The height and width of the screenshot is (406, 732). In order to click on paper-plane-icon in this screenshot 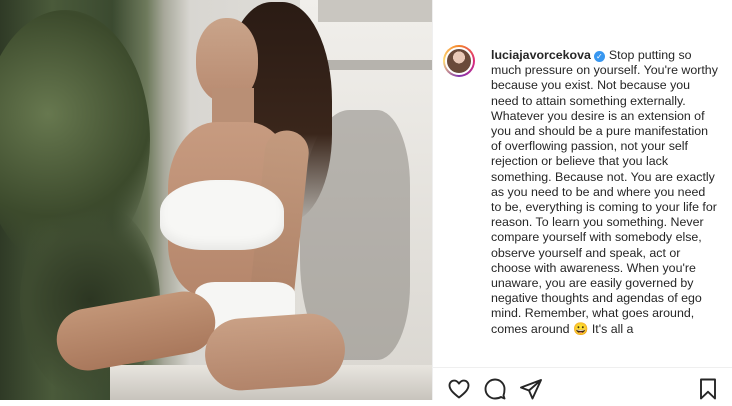, I will do `click(531, 389)`.